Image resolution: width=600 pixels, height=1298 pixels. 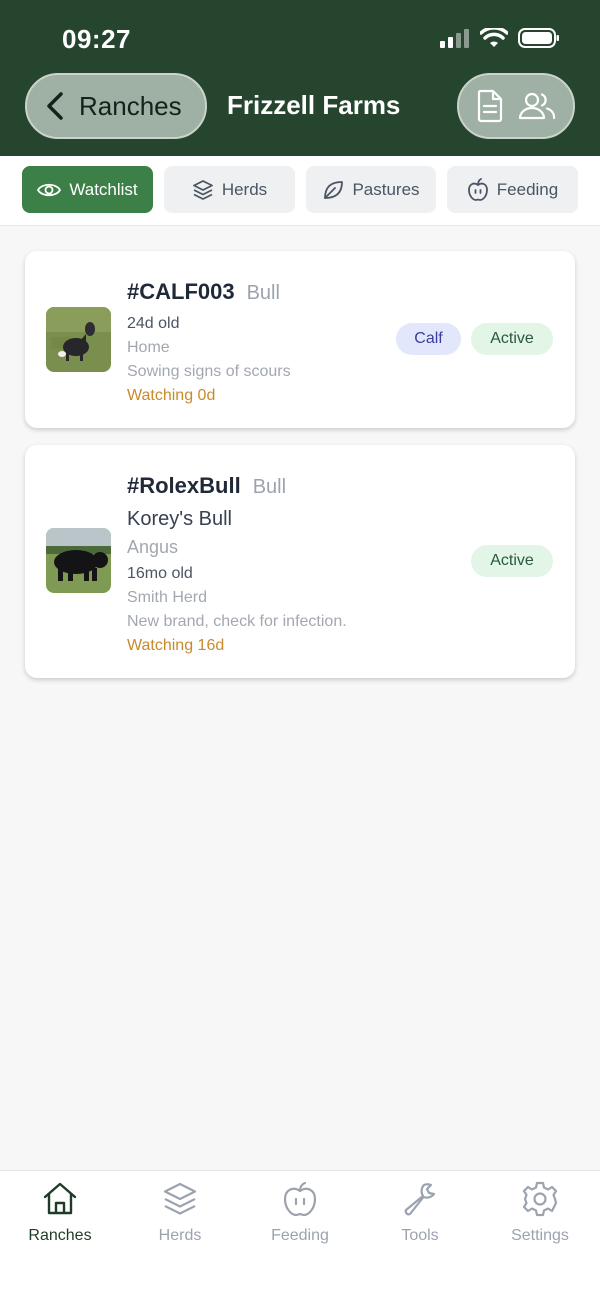 I want to click on watching-duration: Watching 0d, so click(x=171, y=395).